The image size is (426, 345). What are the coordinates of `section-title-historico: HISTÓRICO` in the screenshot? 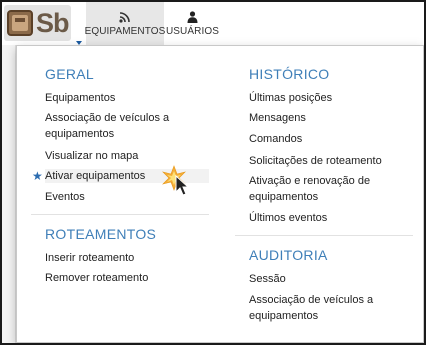 It's located at (289, 74).